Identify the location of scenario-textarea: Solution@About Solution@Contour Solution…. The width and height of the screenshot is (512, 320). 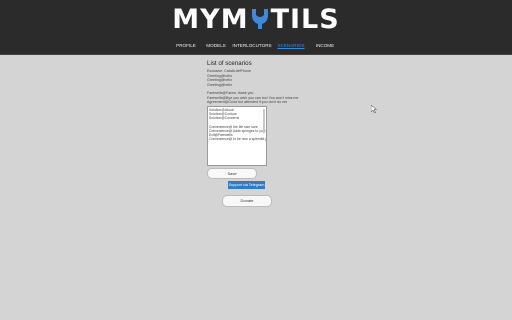
(237, 136).